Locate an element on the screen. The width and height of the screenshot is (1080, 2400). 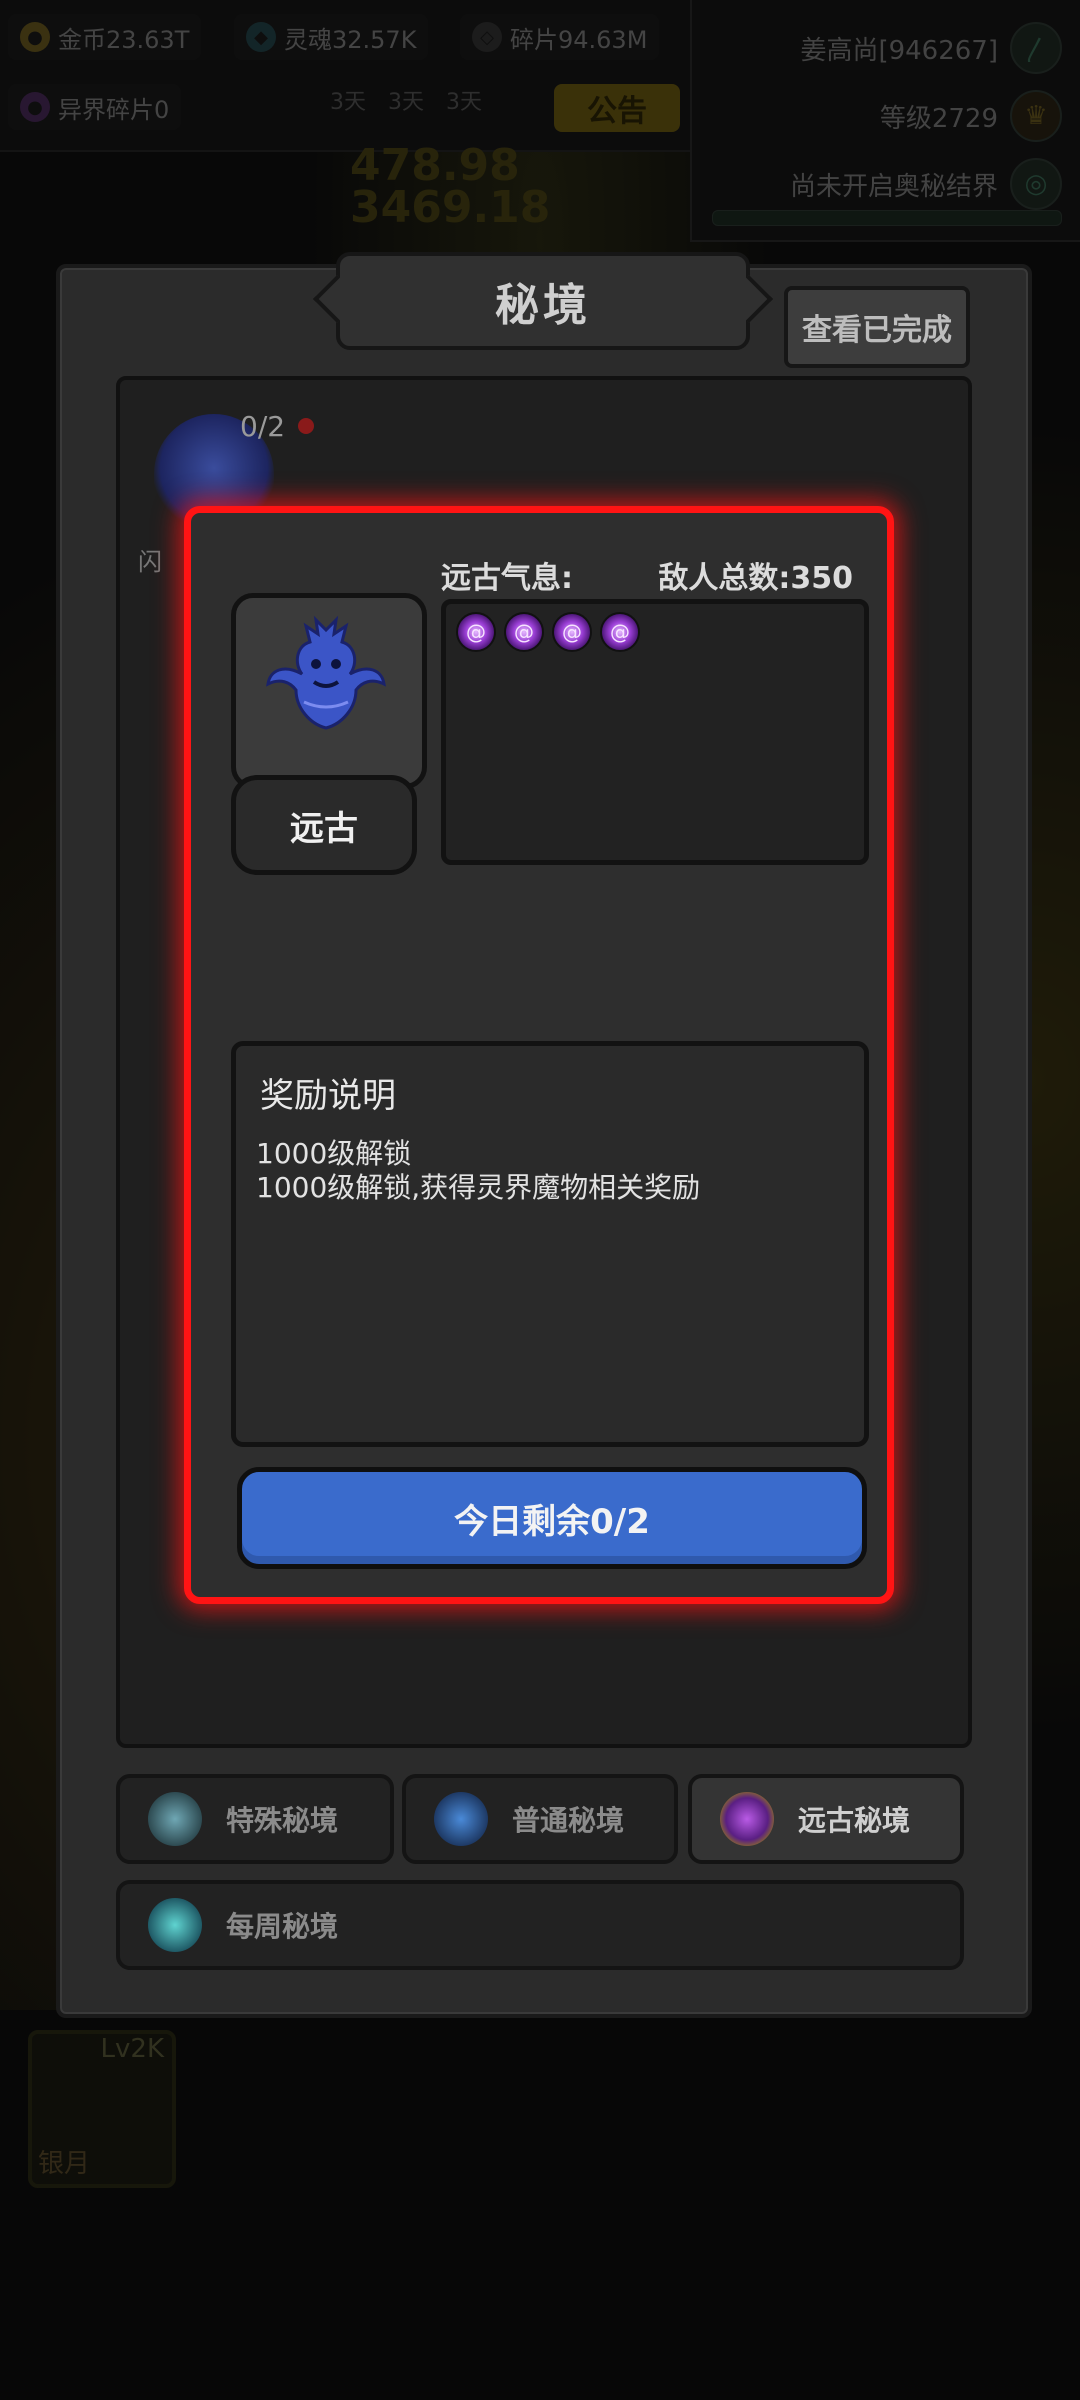
blue-portal-icon is located at coordinates (461, 1819).